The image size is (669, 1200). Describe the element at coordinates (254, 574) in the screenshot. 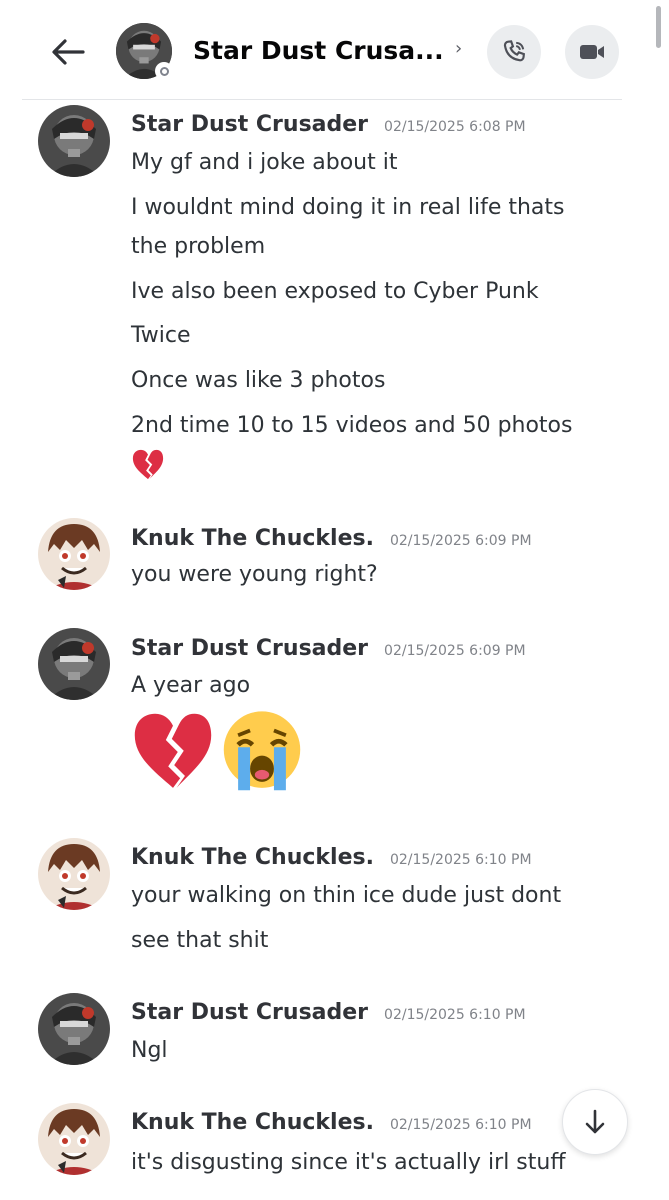

I see `message-line: you were young right?` at that location.